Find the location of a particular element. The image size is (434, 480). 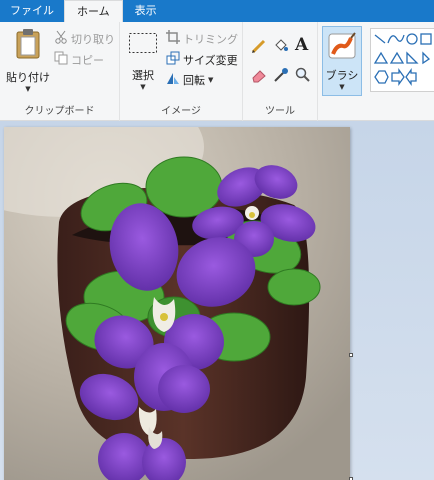

crop-button: トリミング is located at coordinates (202, 38).